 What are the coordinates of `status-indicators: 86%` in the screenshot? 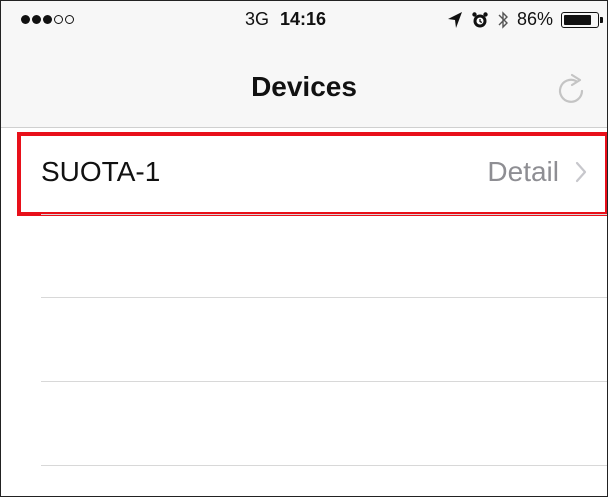 It's located at (525, 19).